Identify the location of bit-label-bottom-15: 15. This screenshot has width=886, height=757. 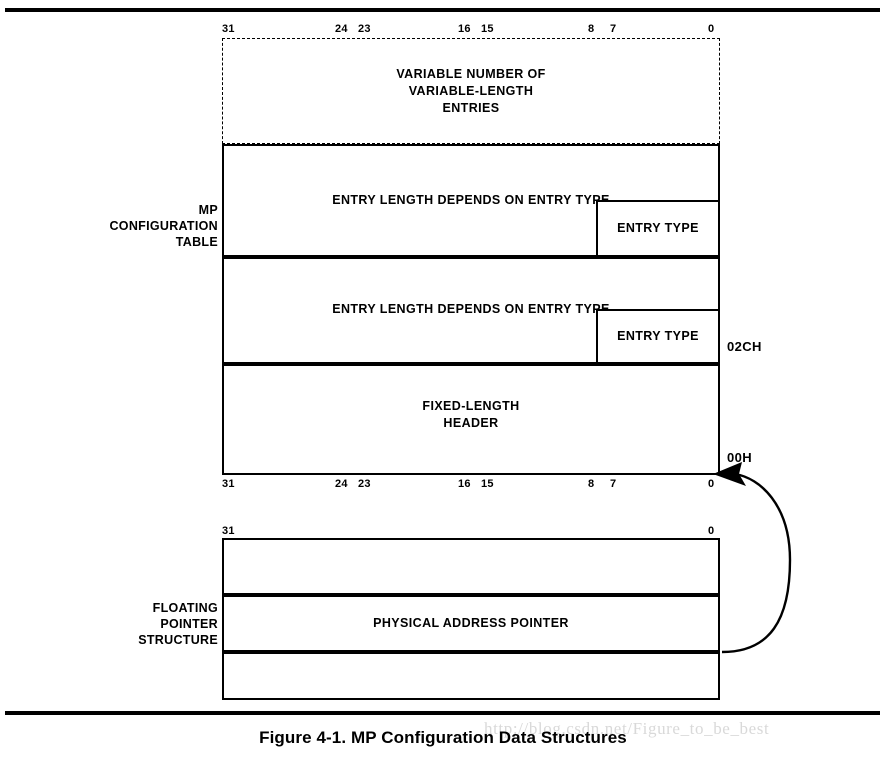
(487, 484).